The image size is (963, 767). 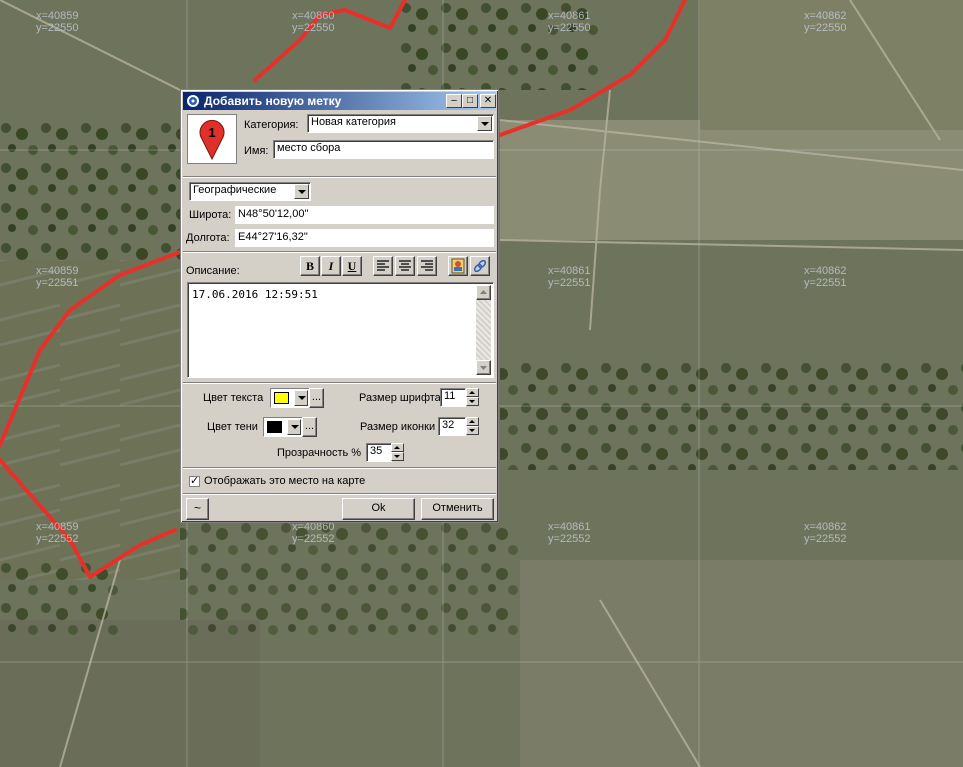 What do you see at coordinates (233, 398) in the screenshot?
I see `text-color-label: Цвет текста` at bounding box center [233, 398].